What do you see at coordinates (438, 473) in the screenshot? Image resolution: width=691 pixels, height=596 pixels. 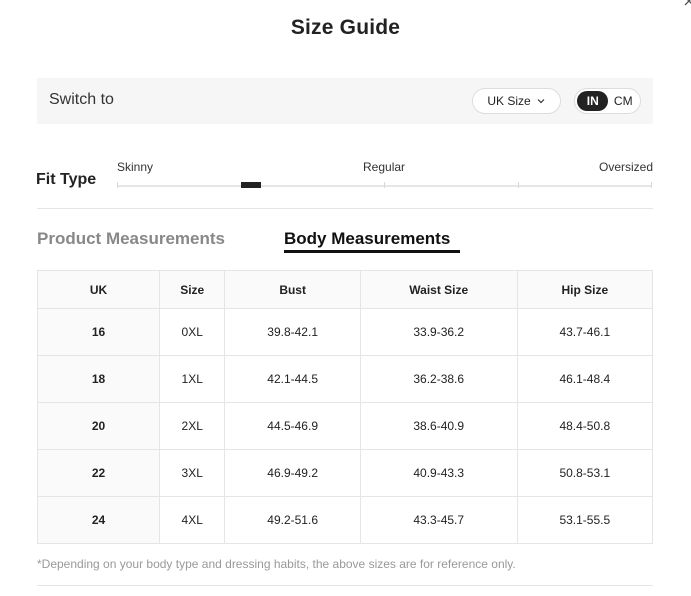 I see `waist-cell: 40.9-43.3` at bounding box center [438, 473].